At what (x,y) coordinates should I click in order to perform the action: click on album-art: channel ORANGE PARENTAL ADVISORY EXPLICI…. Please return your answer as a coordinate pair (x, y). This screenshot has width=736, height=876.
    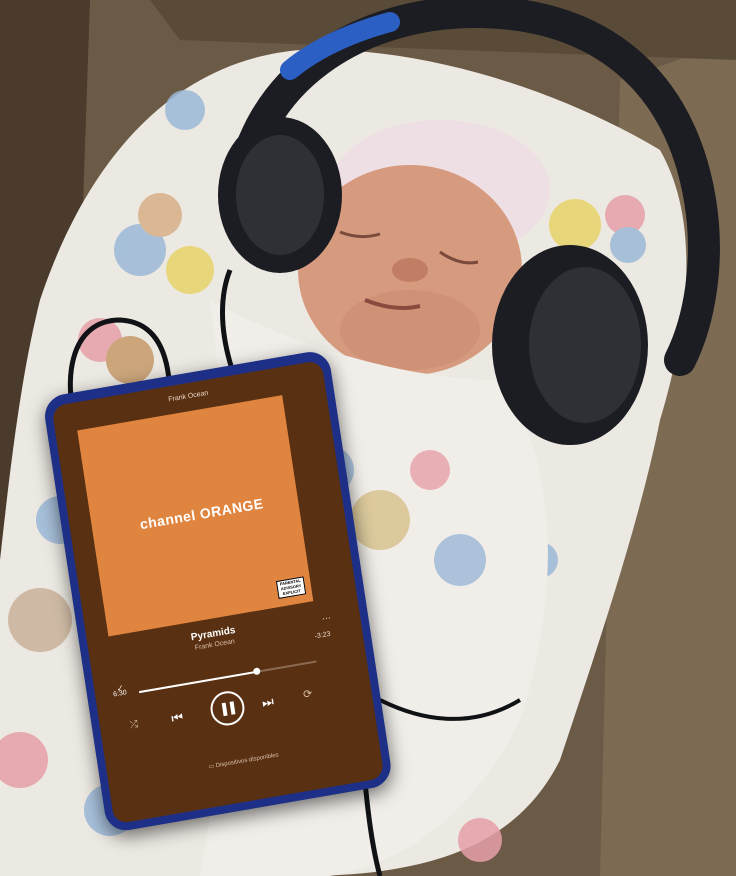
    Looking at the image, I should click on (195, 516).